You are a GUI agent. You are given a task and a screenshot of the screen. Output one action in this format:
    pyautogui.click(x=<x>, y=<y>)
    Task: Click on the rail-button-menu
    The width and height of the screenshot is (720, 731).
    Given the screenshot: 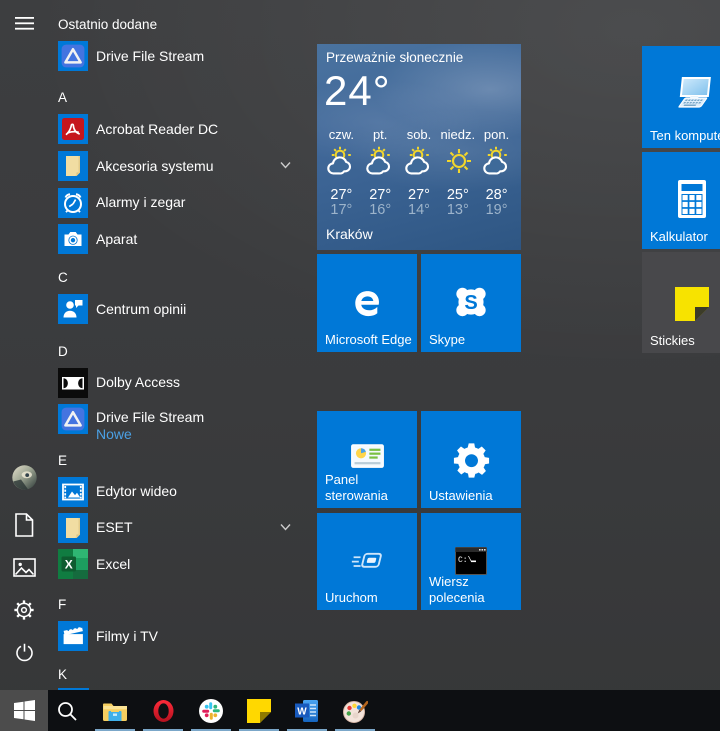 What is the action you would take?
    pyautogui.click(x=24, y=24)
    